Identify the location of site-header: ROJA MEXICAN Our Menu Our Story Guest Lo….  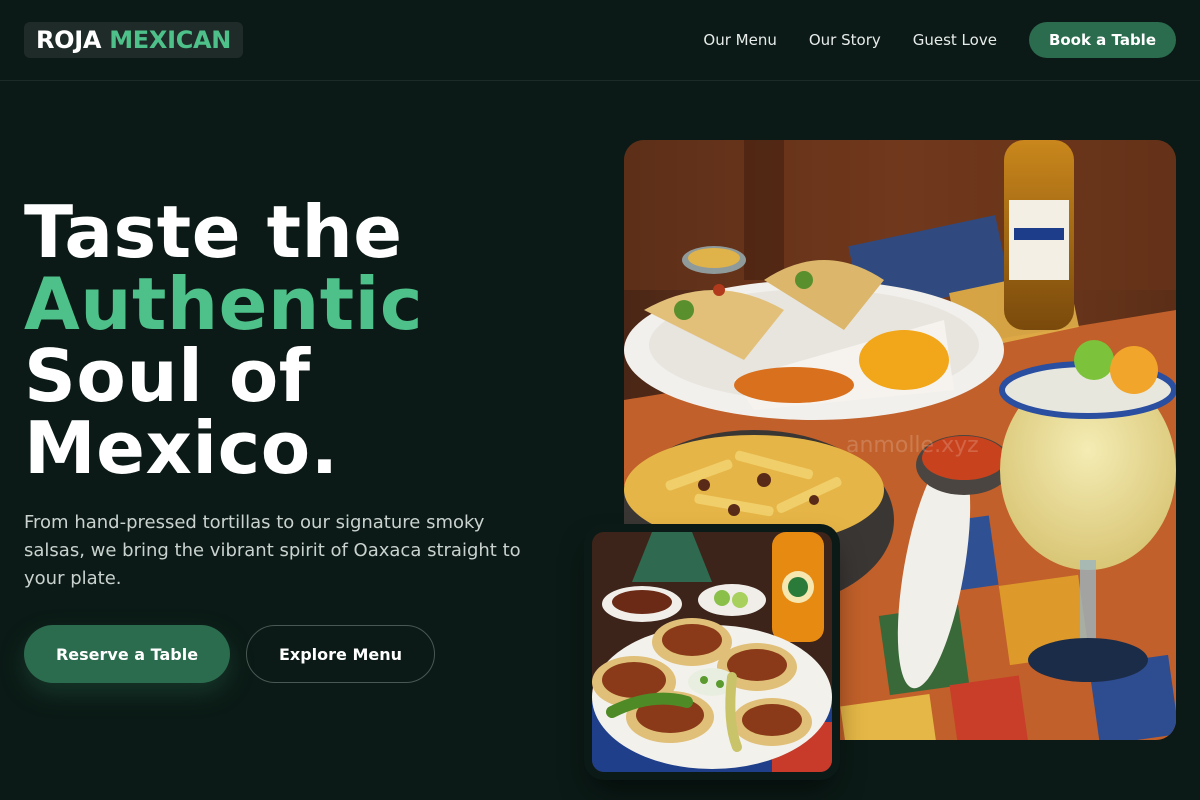
(600, 40).